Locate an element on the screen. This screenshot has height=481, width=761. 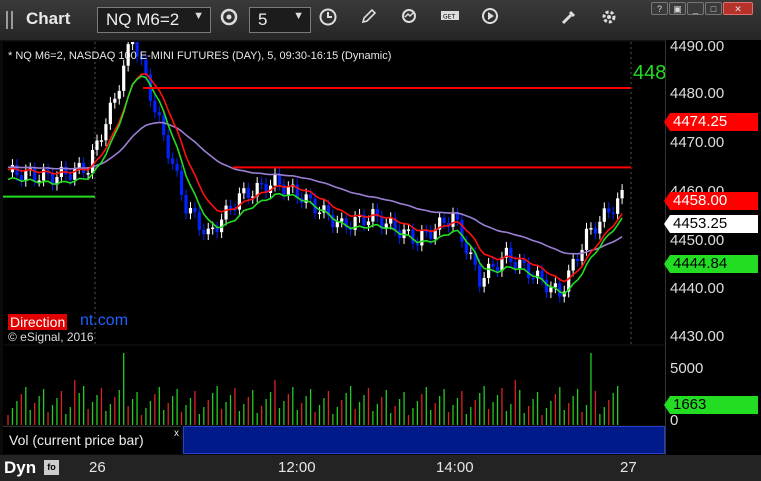
price-tick: 4430.00 is located at coordinates (697, 336).